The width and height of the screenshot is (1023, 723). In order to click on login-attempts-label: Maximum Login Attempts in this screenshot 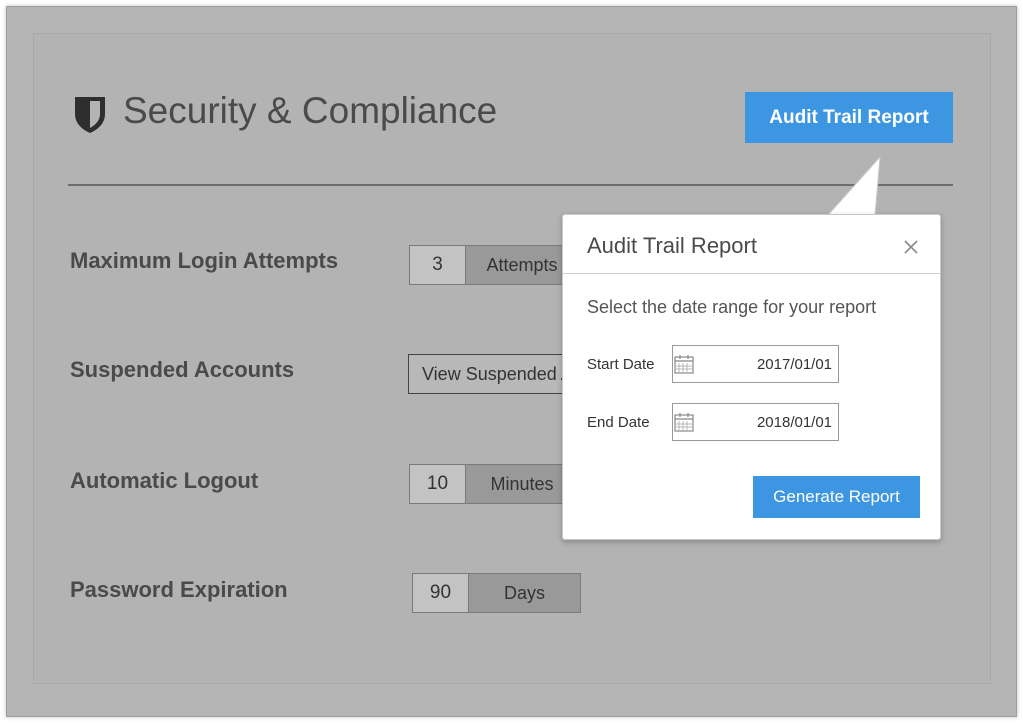, I will do `click(204, 260)`.